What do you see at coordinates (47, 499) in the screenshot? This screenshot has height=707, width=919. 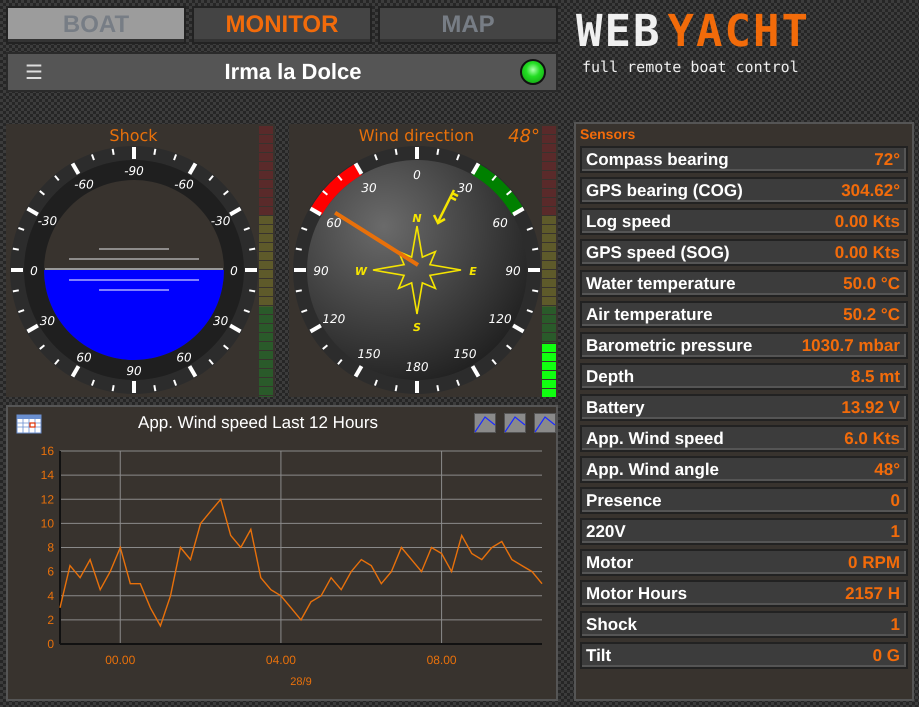 I see `y-tick-label: 12` at bounding box center [47, 499].